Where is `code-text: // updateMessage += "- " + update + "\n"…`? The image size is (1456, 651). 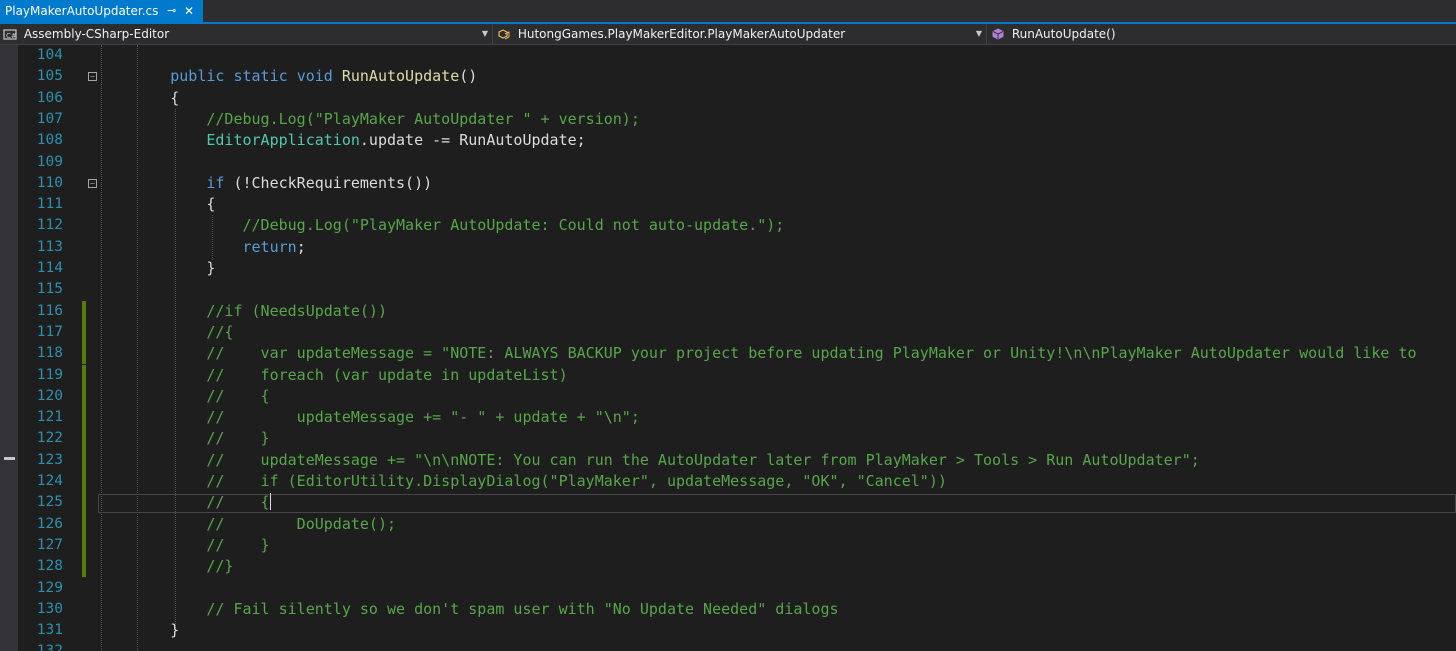
code-text: // updateMessage += "- " + update + "\n"… is located at coordinates (369, 417).